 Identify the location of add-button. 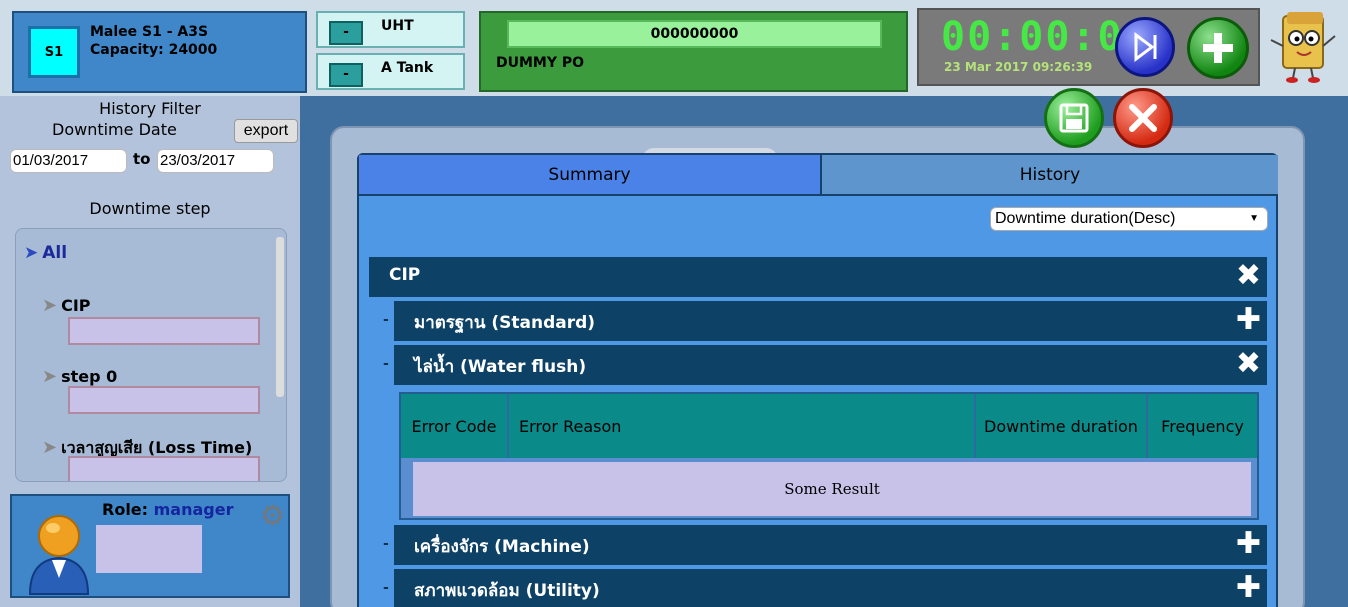
(1218, 48).